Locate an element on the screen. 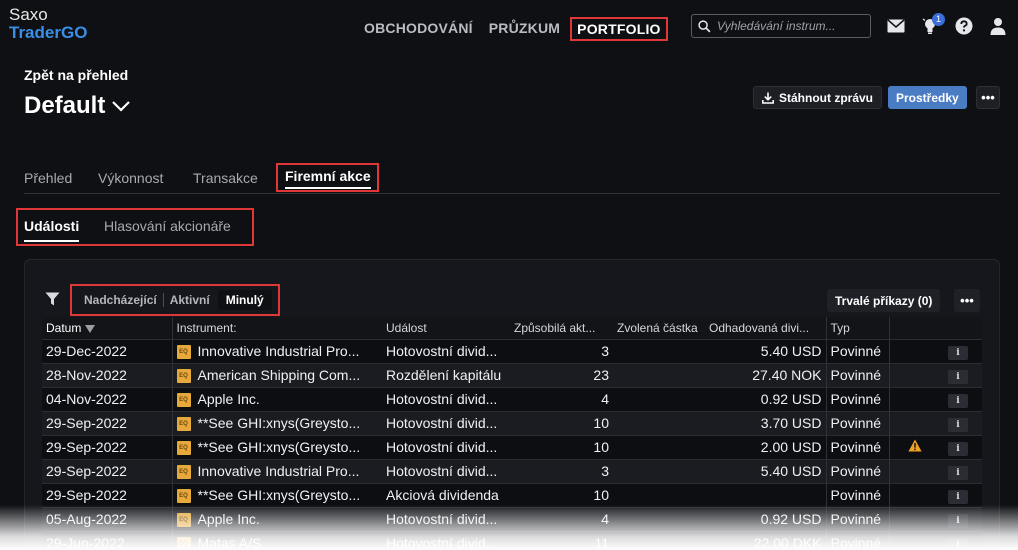  column-header-instrument: Instrument: is located at coordinates (276, 328).